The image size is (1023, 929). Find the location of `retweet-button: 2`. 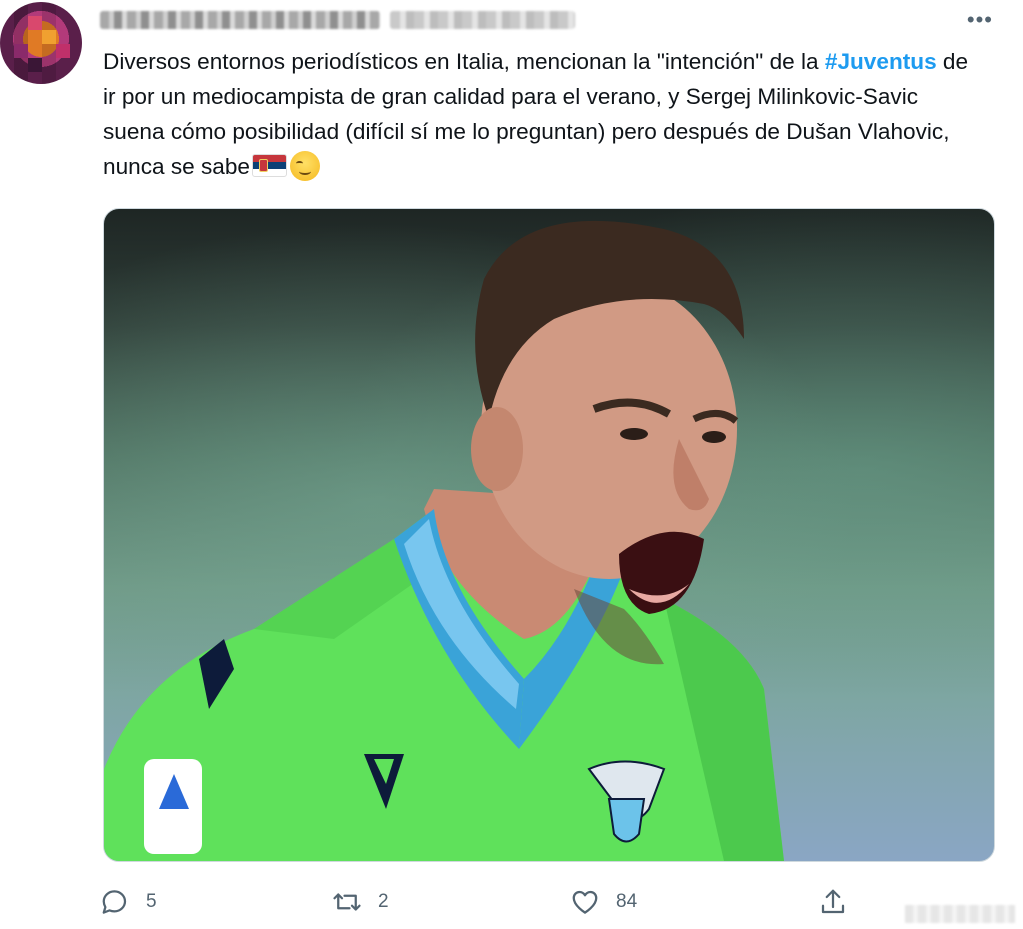

retweet-button: 2 is located at coordinates (360, 902).